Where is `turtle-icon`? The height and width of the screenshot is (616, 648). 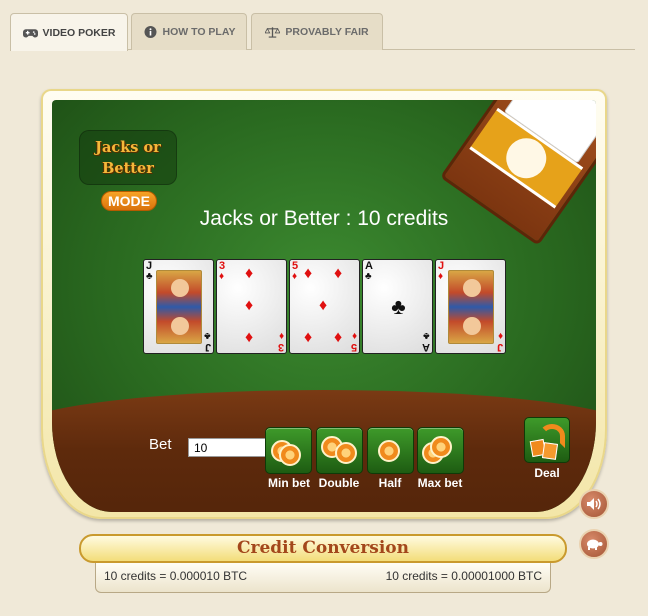 turtle-icon is located at coordinates (595, 544).